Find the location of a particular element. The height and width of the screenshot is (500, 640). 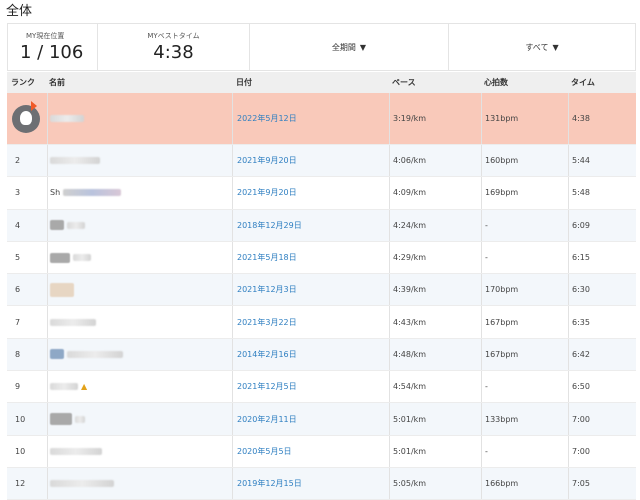

pace-cell: 4:29/km is located at coordinates (435, 257).